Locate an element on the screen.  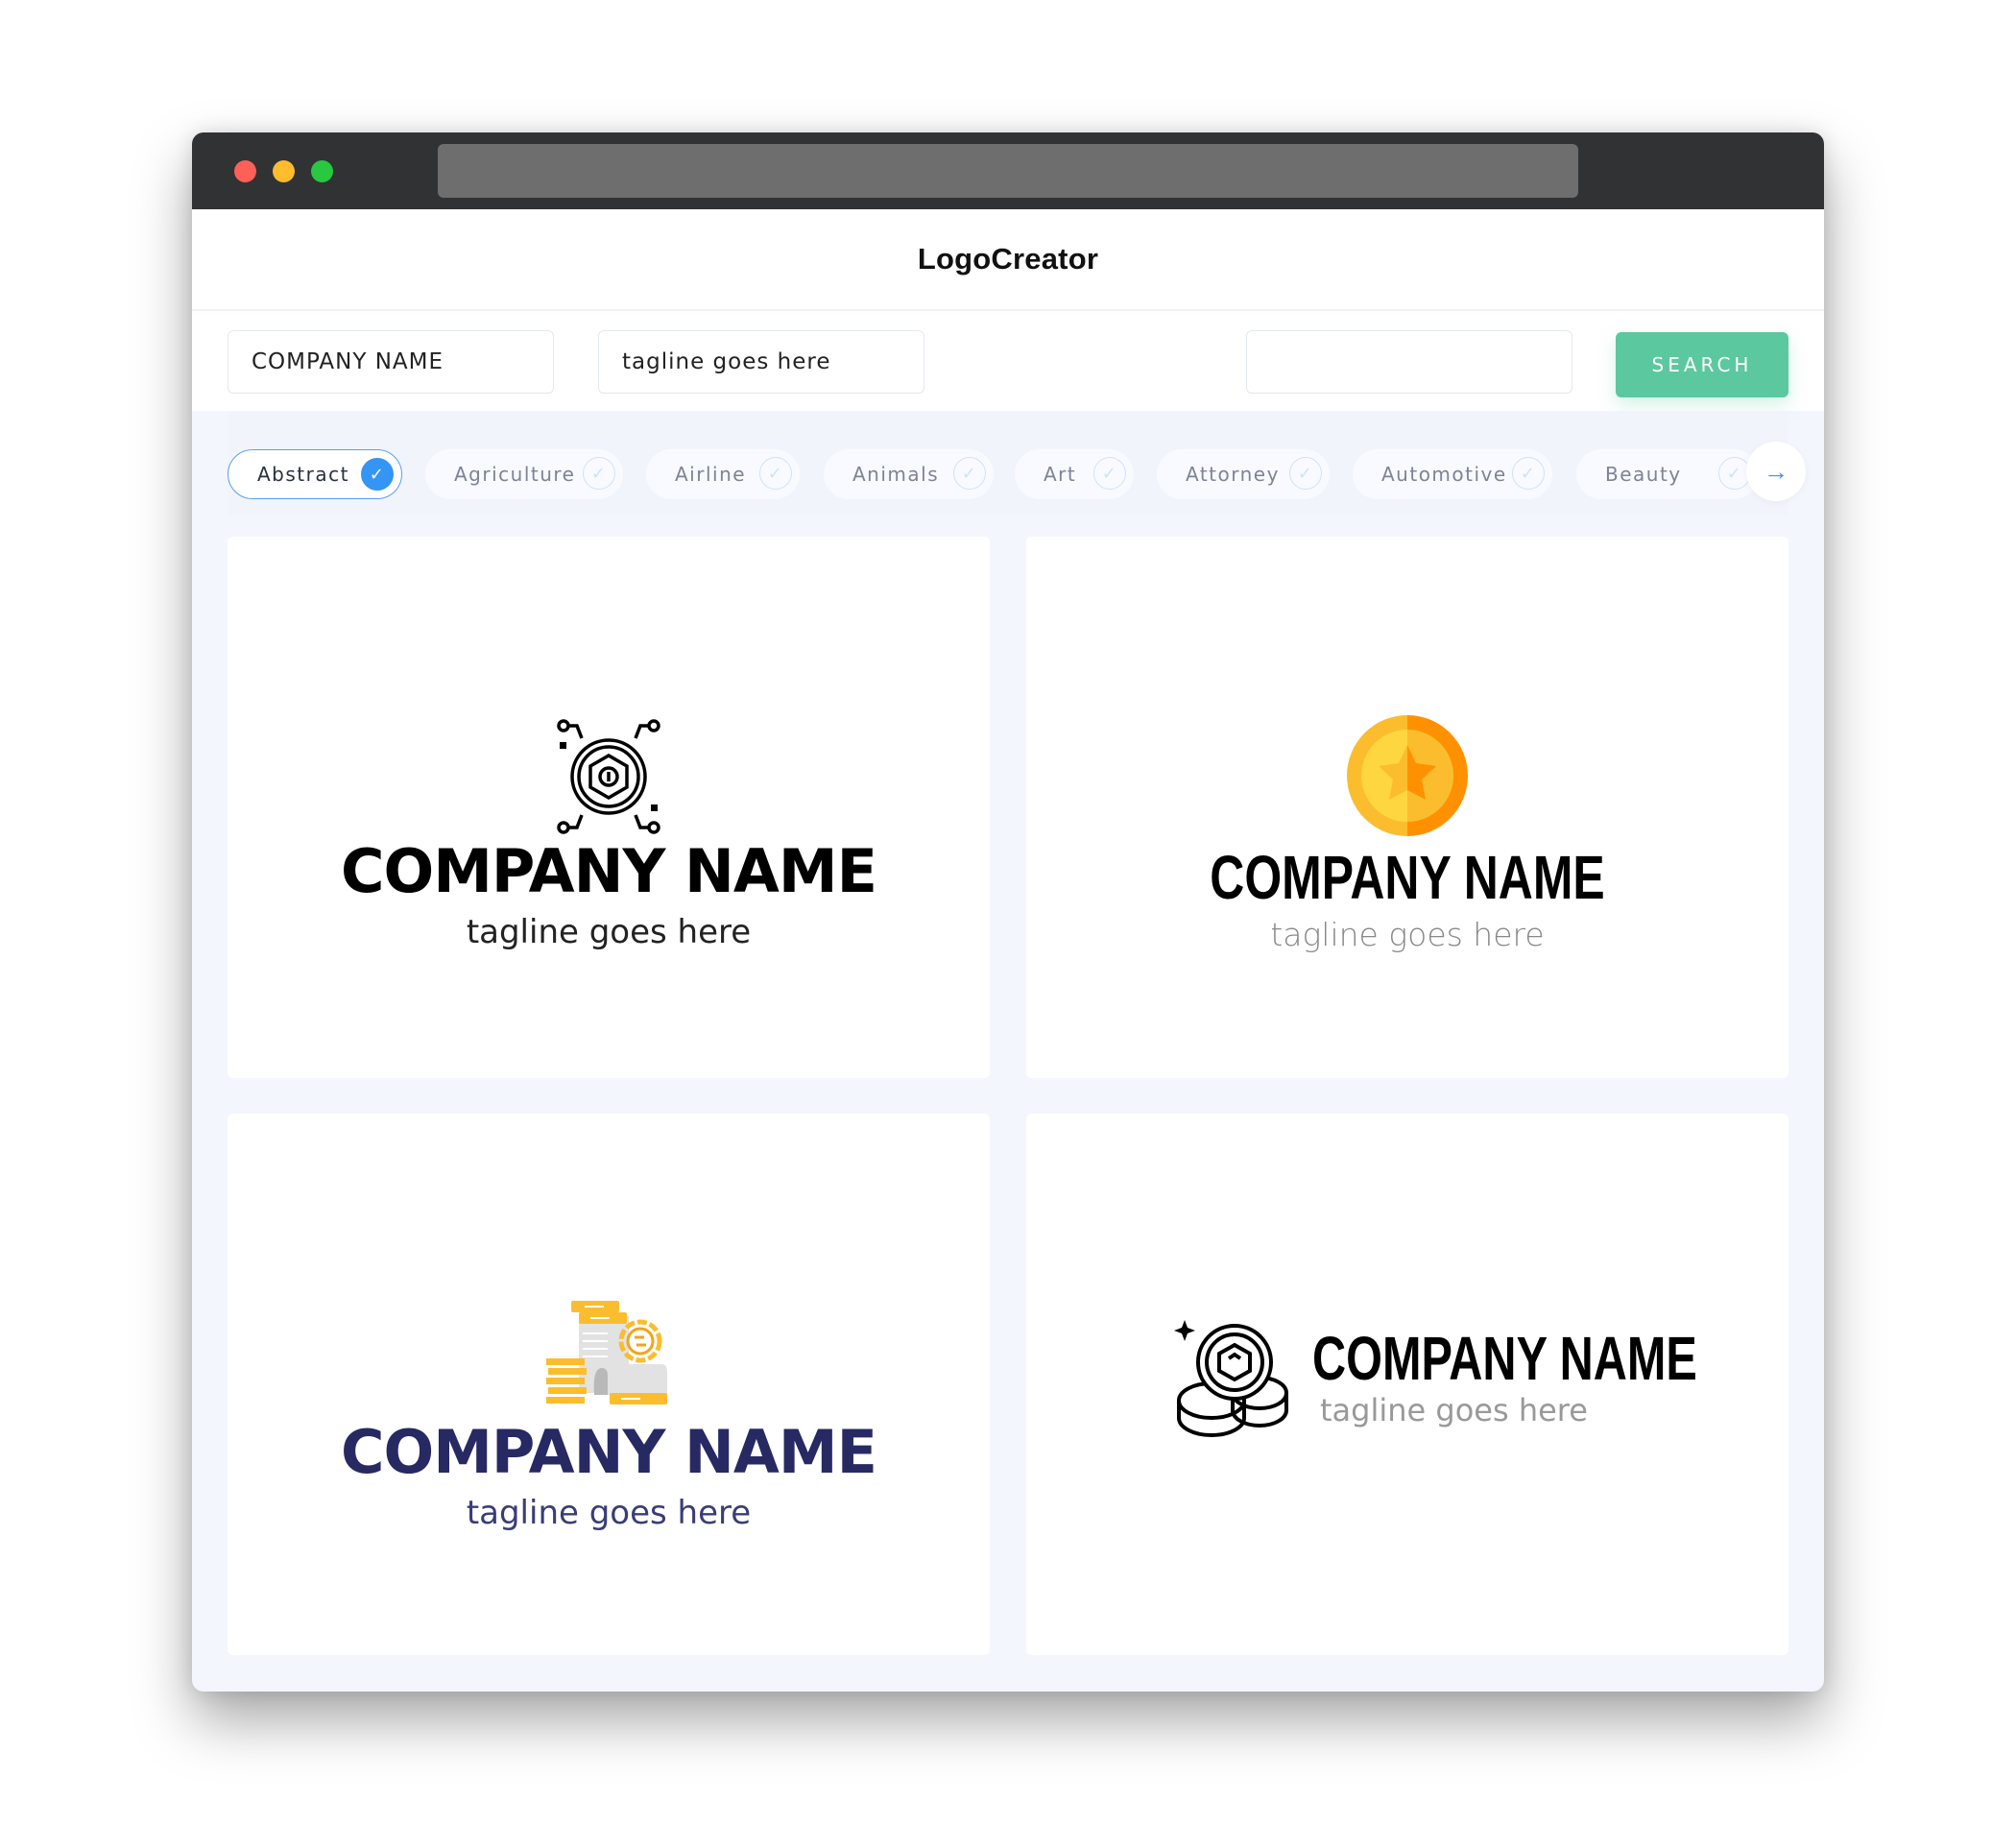
filter-chip-automotive: Automotive ✓ is located at coordinates (1452, 474).